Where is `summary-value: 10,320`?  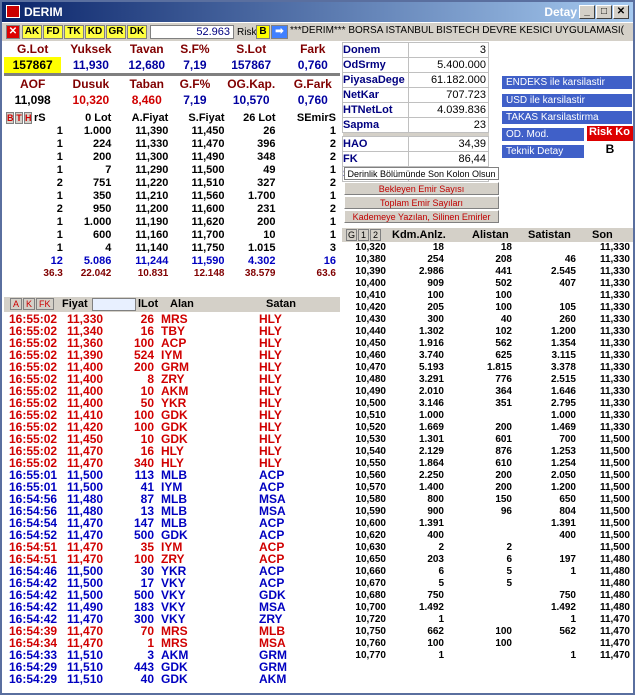
summary-value: 10,320 is located at coordinates (91, 100).